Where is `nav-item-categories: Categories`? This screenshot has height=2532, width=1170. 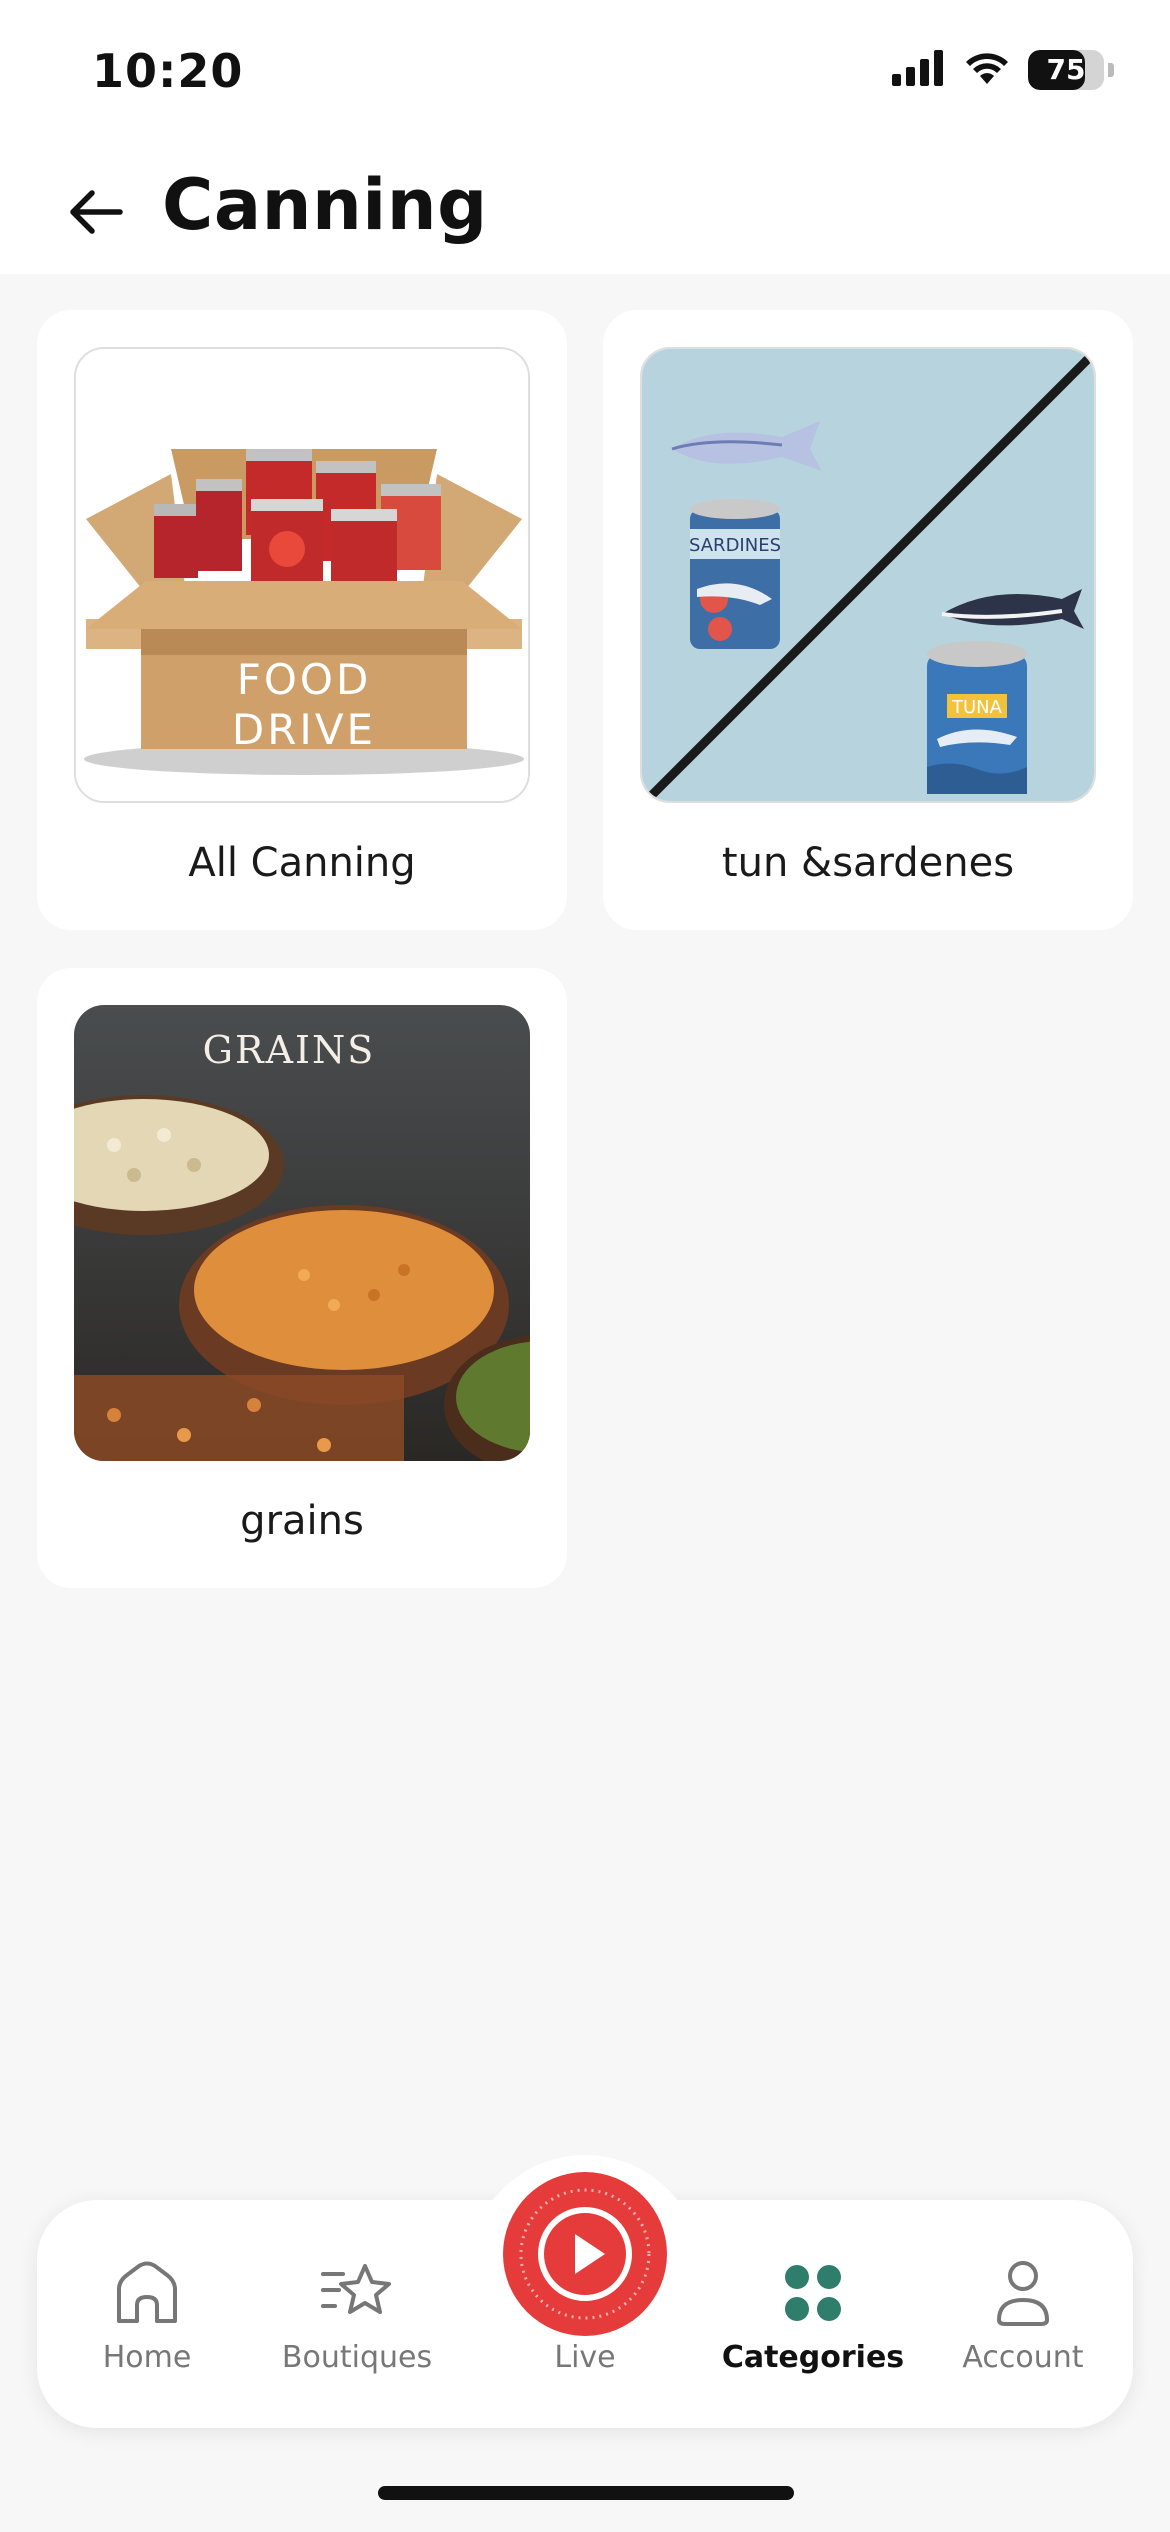 nav-item-categories: Categories is located at coordinates (813, 2314).